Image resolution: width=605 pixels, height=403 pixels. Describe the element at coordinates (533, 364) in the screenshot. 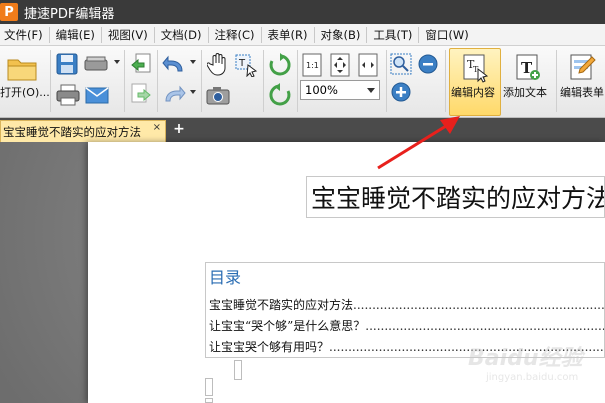

I see `watermark: Baidu经验 jingyan.baidu.com` at that location.